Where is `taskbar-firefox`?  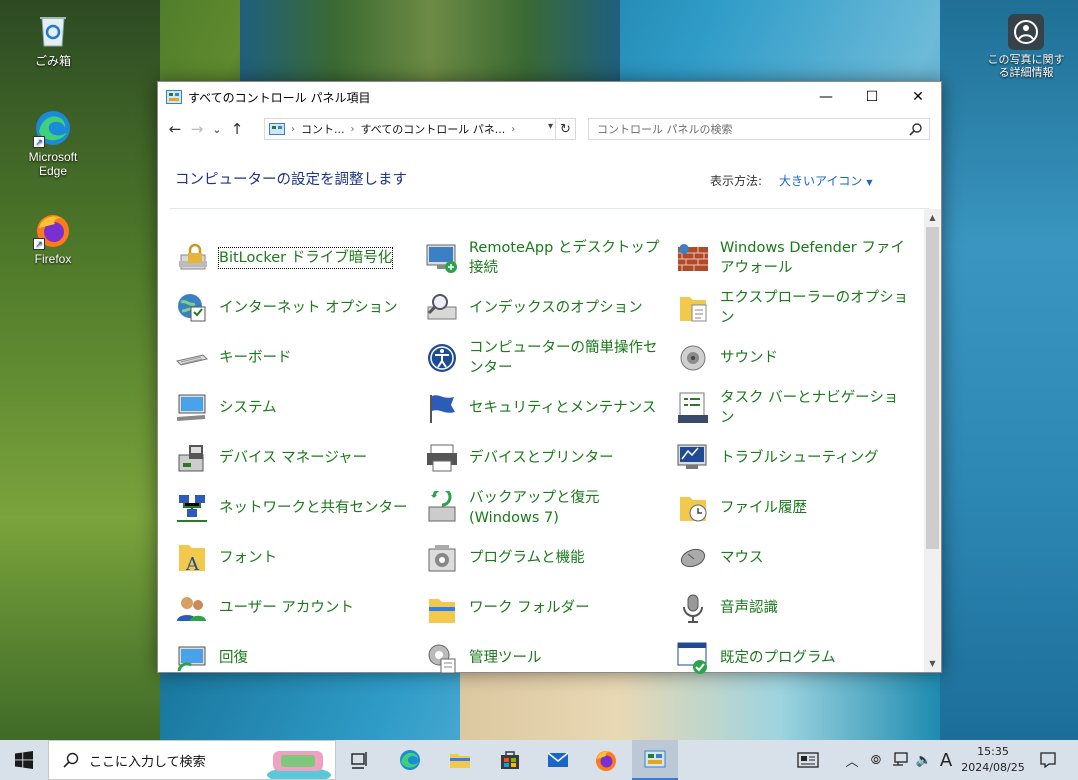
taskbar-firefox is located at coordinates (606, 760).